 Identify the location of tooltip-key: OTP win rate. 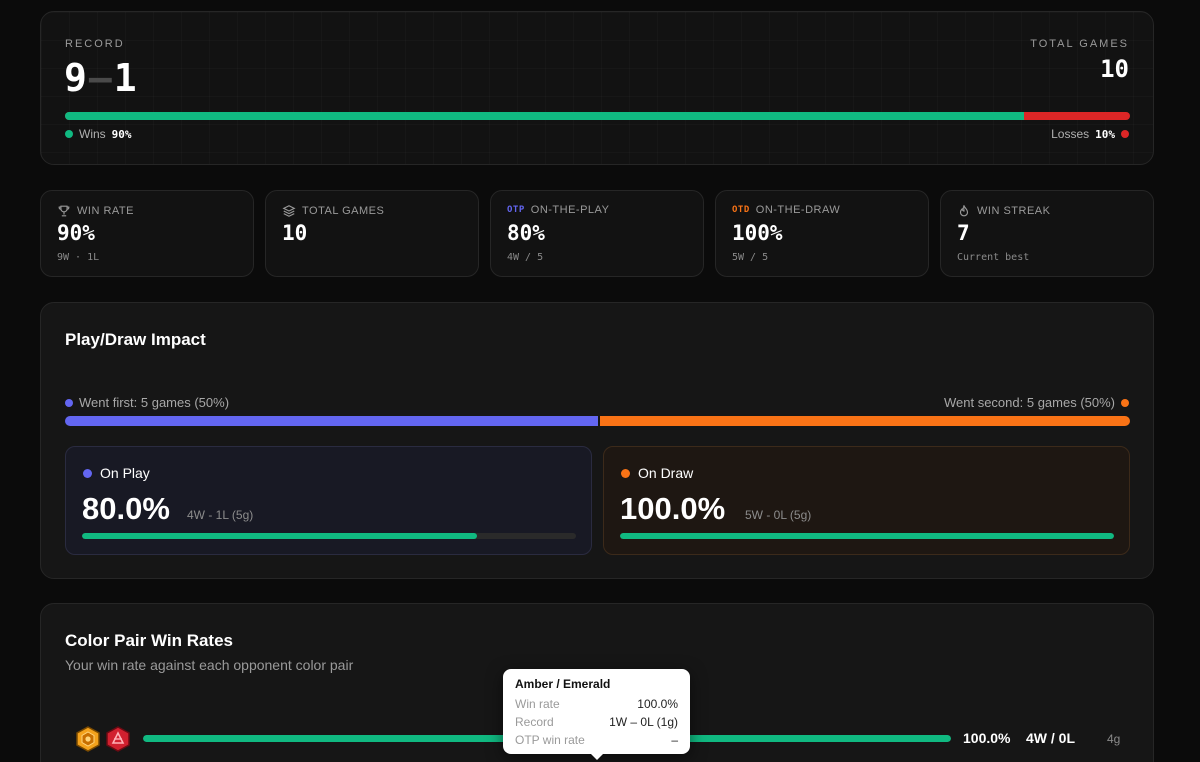
(550, 740).